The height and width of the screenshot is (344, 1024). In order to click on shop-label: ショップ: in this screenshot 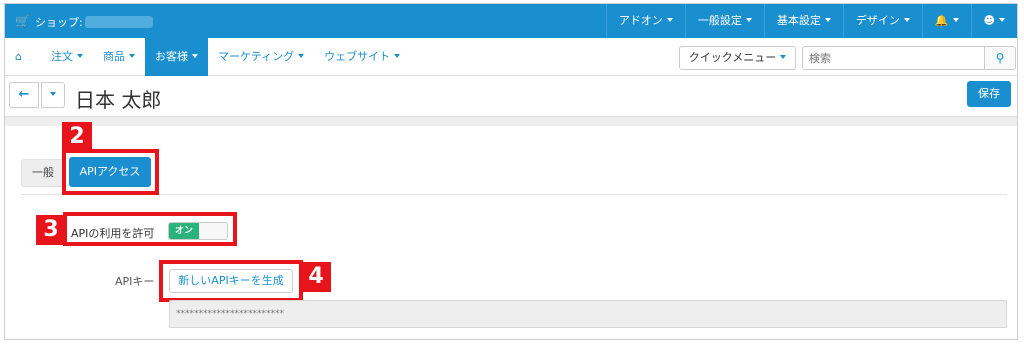, I will do `click(94, 22)`.